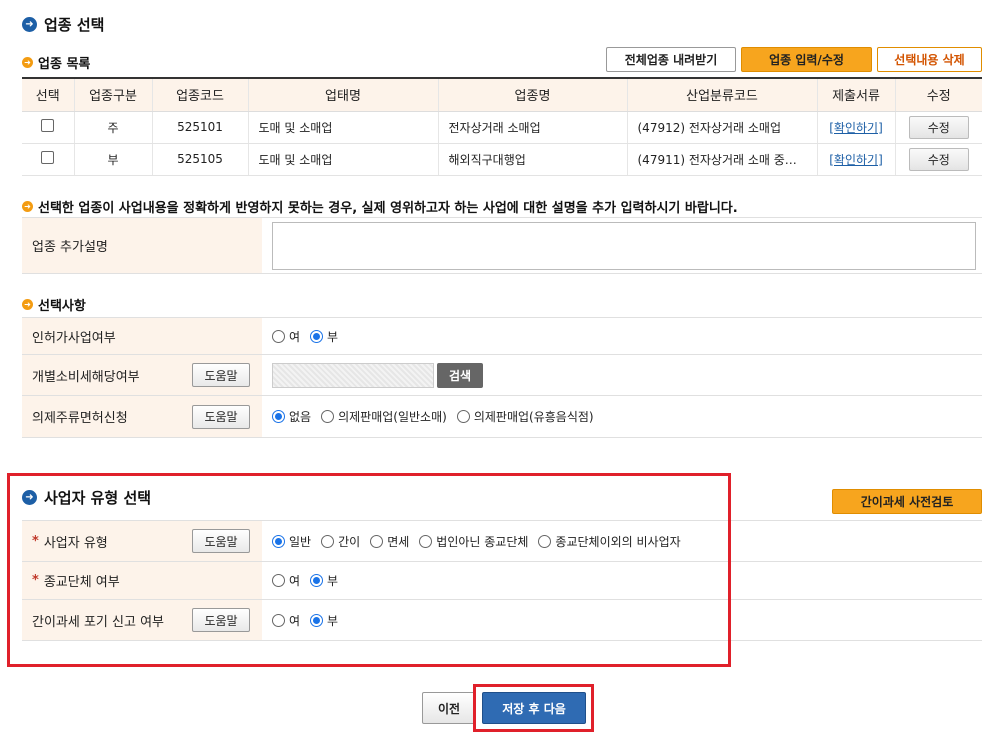  What do you see at coordinates (54, 304) in the screenshot?
I see `options-title: ➜ 선택사항` at bounding box center [54, 304].